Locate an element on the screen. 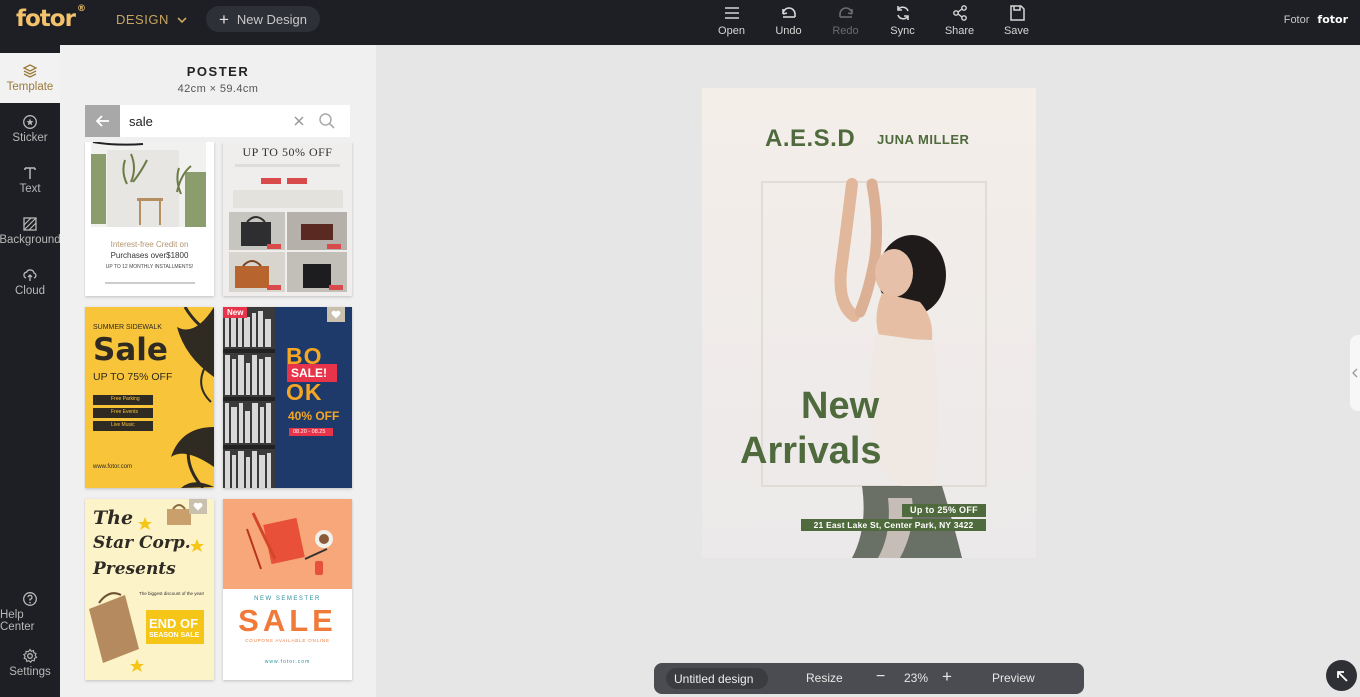  zoom-out-button: − is located at coordinates (880, 677).